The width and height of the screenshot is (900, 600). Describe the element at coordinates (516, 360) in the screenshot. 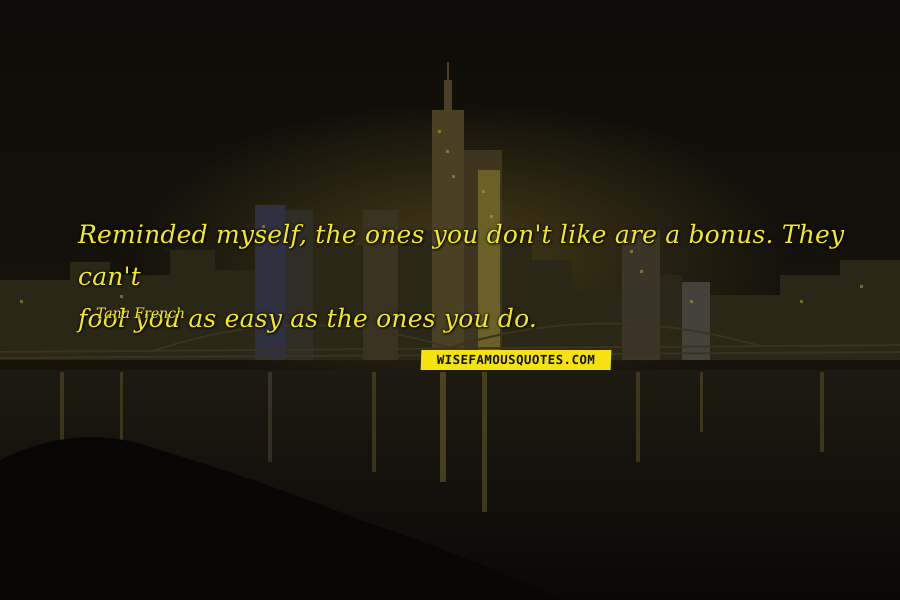

I see `site-watermark: WISEFAMOUSQUOTES.COM` at that location.